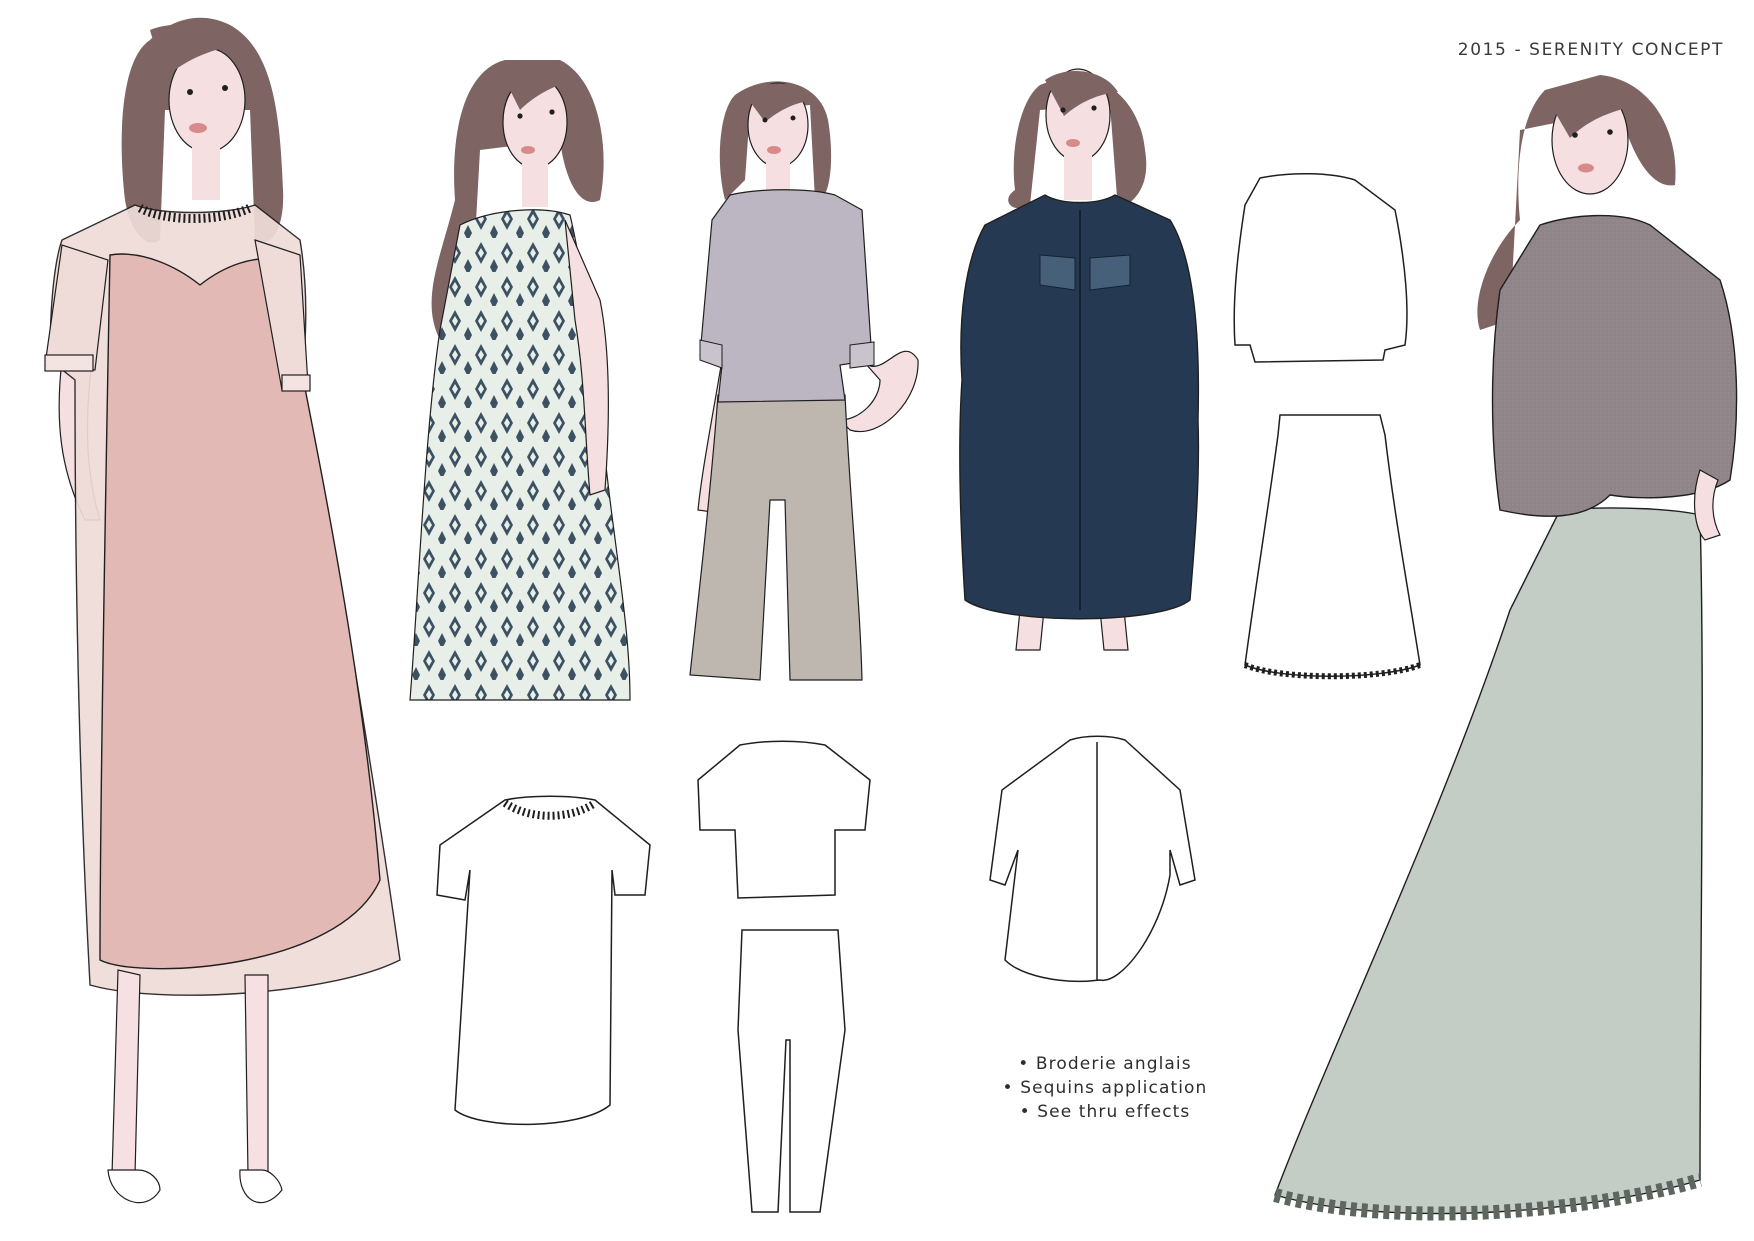 The height and width of the screenshot is (1241, 1754). What do you see at coordinates (1092, 859) in the screenshot?
I see `flat-shirt-dress` at bounding box center [1092, 859].